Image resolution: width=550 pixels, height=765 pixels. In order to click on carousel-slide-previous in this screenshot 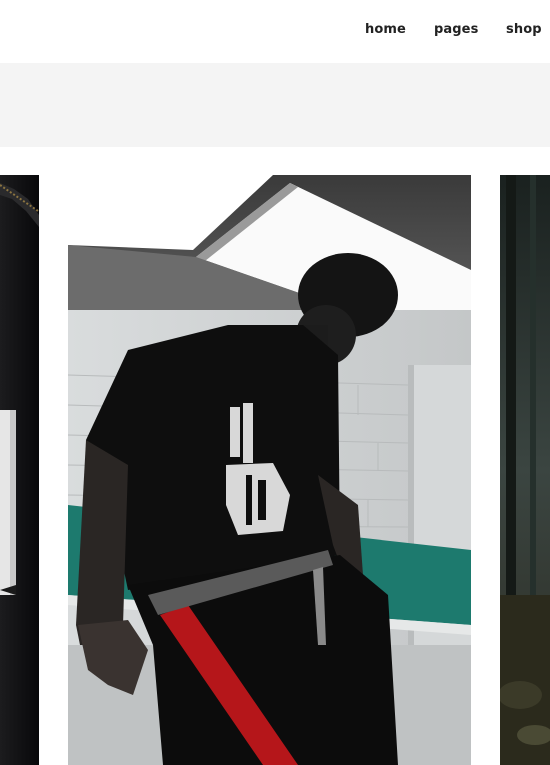, I will do `click(19, 470)`.